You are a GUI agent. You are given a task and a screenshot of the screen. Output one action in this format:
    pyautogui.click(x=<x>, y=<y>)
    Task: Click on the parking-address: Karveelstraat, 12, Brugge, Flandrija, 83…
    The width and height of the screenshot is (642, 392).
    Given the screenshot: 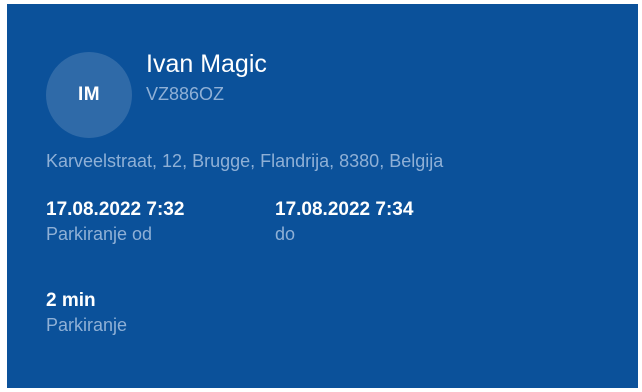 What is the action you would take?
    pyautogui.click(x=245, y=161)
    